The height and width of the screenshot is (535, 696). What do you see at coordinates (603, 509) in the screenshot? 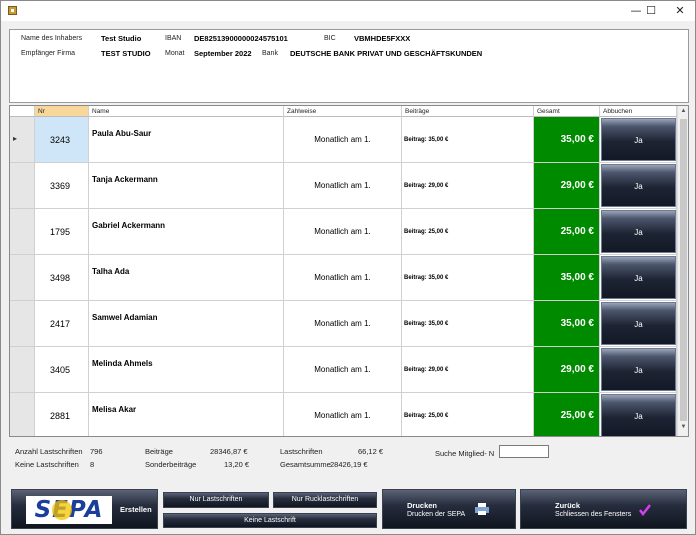
I see `zurueck-button: Zurück Schliessen des Fensters` at bounding box center [603, 509].